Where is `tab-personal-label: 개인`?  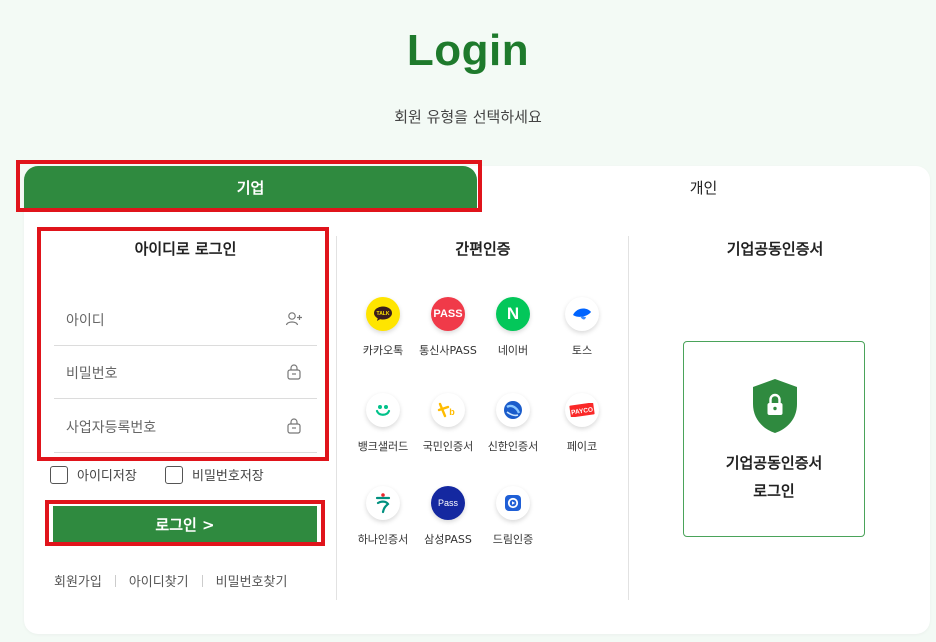
tab-personal-label: 개인 is located at coordinates (703, 187).